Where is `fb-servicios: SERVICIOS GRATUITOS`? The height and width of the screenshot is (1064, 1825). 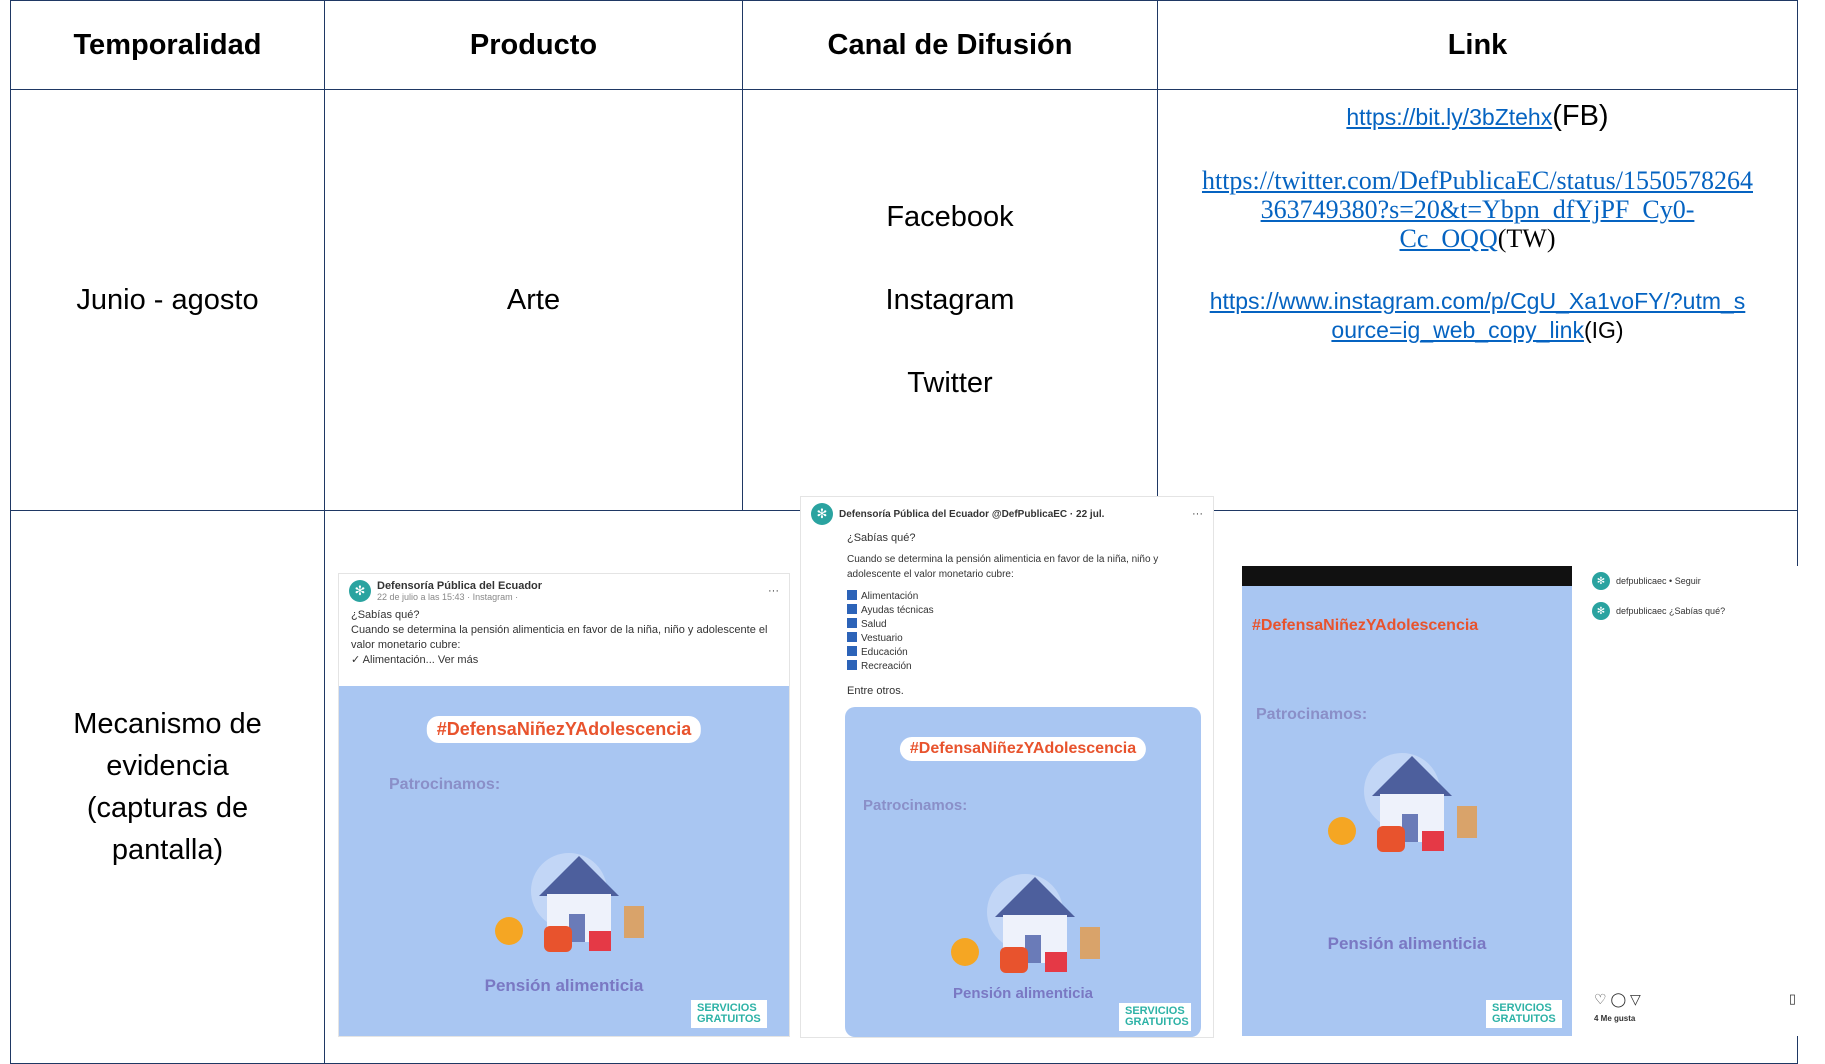
fb-servicios: SERVICIOS GRATUITOS is located at coordinates (729, 1014).